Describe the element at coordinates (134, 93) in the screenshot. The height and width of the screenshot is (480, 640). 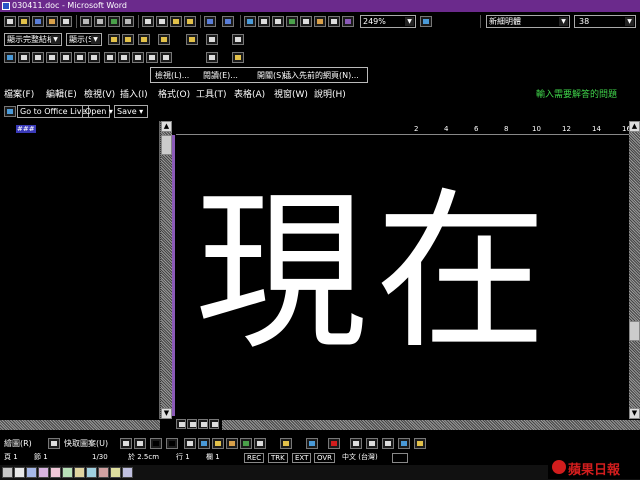
I see `menu-insert: 插入(I)` at that location.